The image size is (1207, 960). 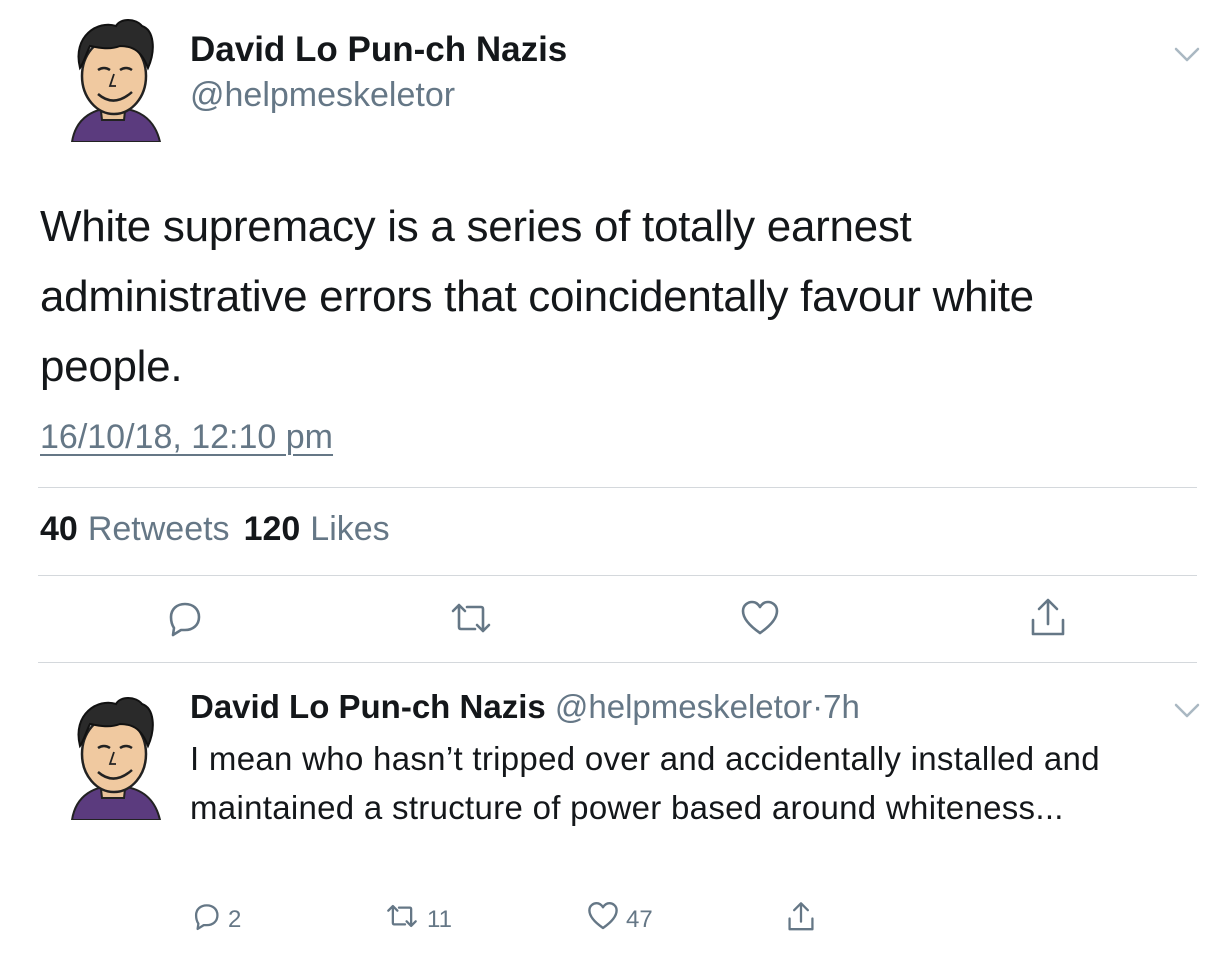 What do you see at coordinates (439, 919) in the screenshot?
I see `retweet-count: 11` at bounding box center [439, 919].